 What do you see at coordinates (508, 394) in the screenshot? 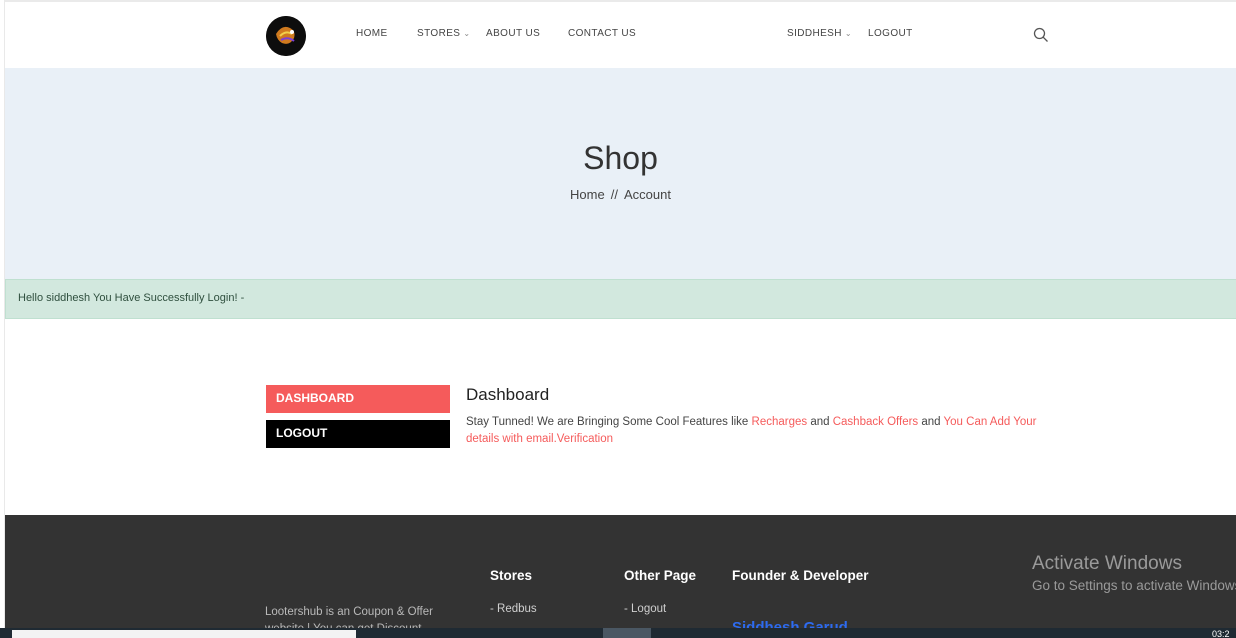
I see `dashboard-title: Dashboard` at bounding box center [508, 394].